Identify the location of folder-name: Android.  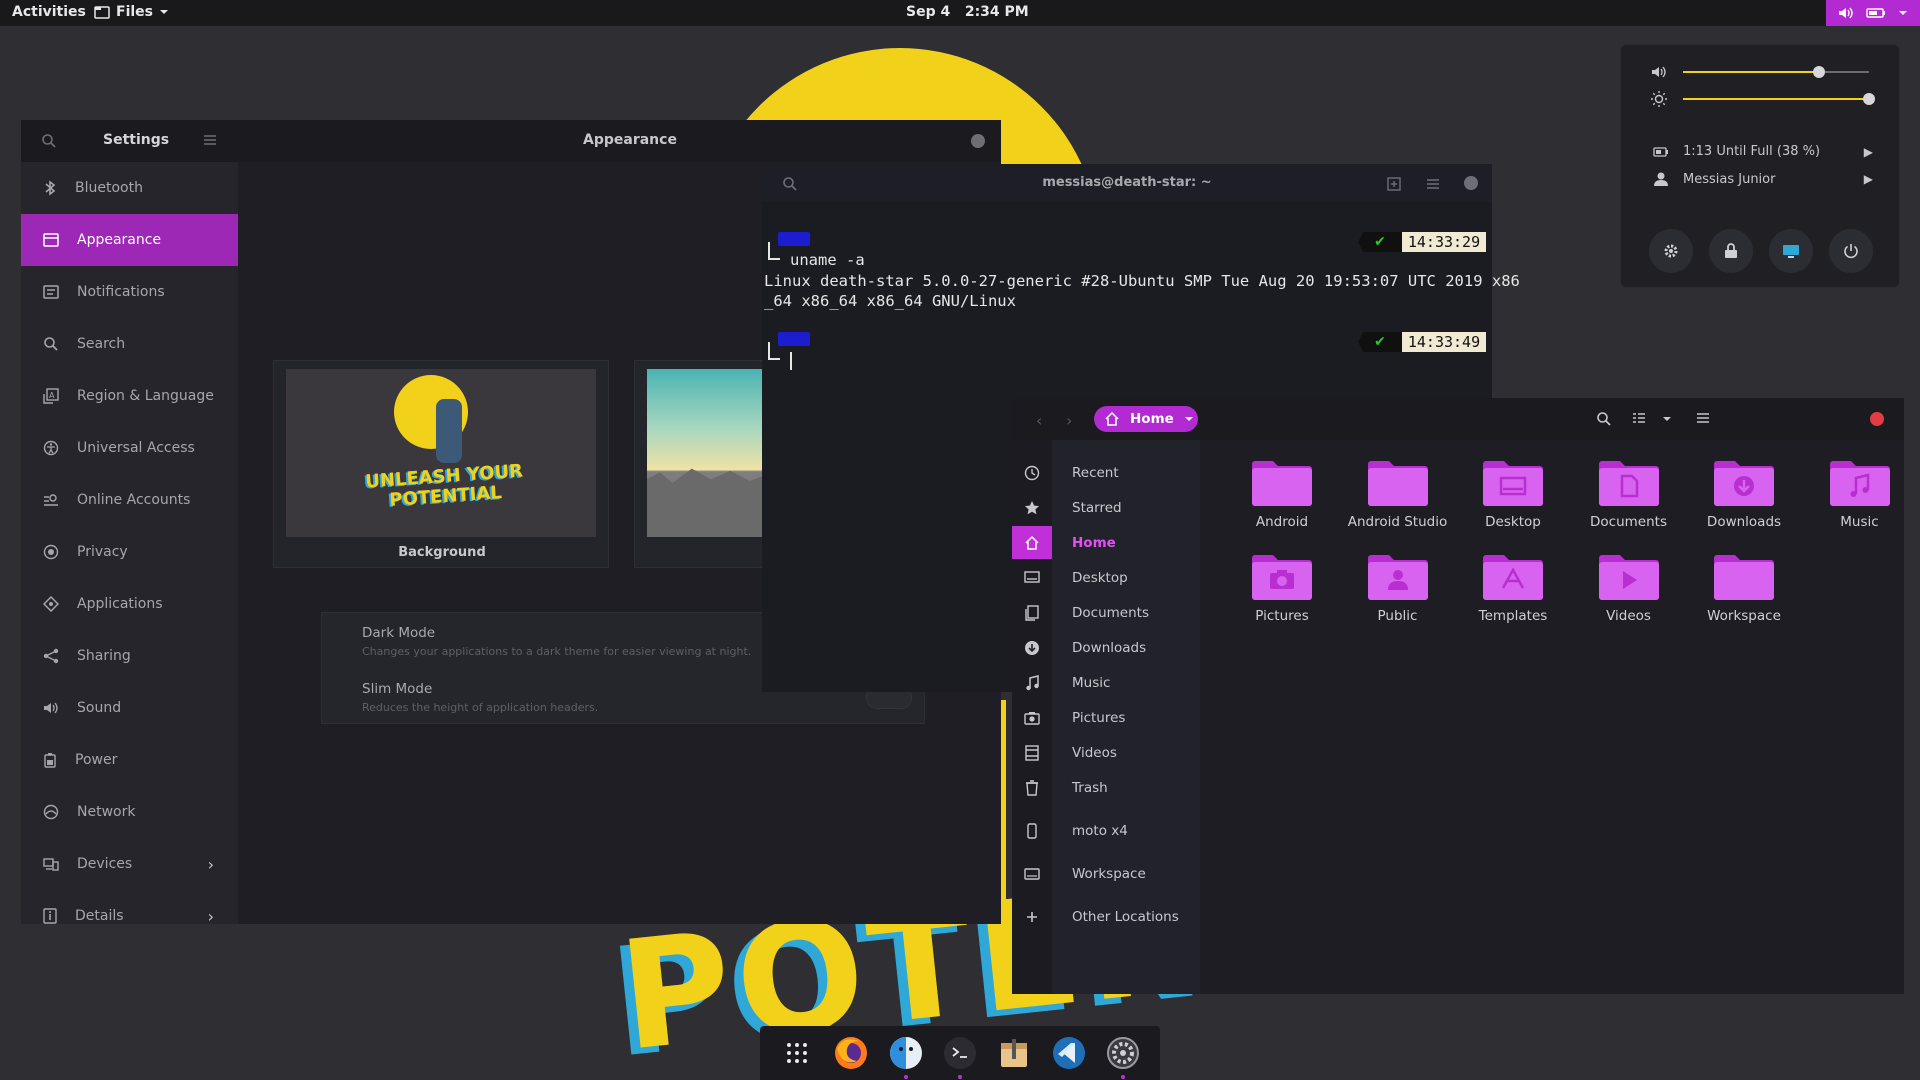
(1282, 522).